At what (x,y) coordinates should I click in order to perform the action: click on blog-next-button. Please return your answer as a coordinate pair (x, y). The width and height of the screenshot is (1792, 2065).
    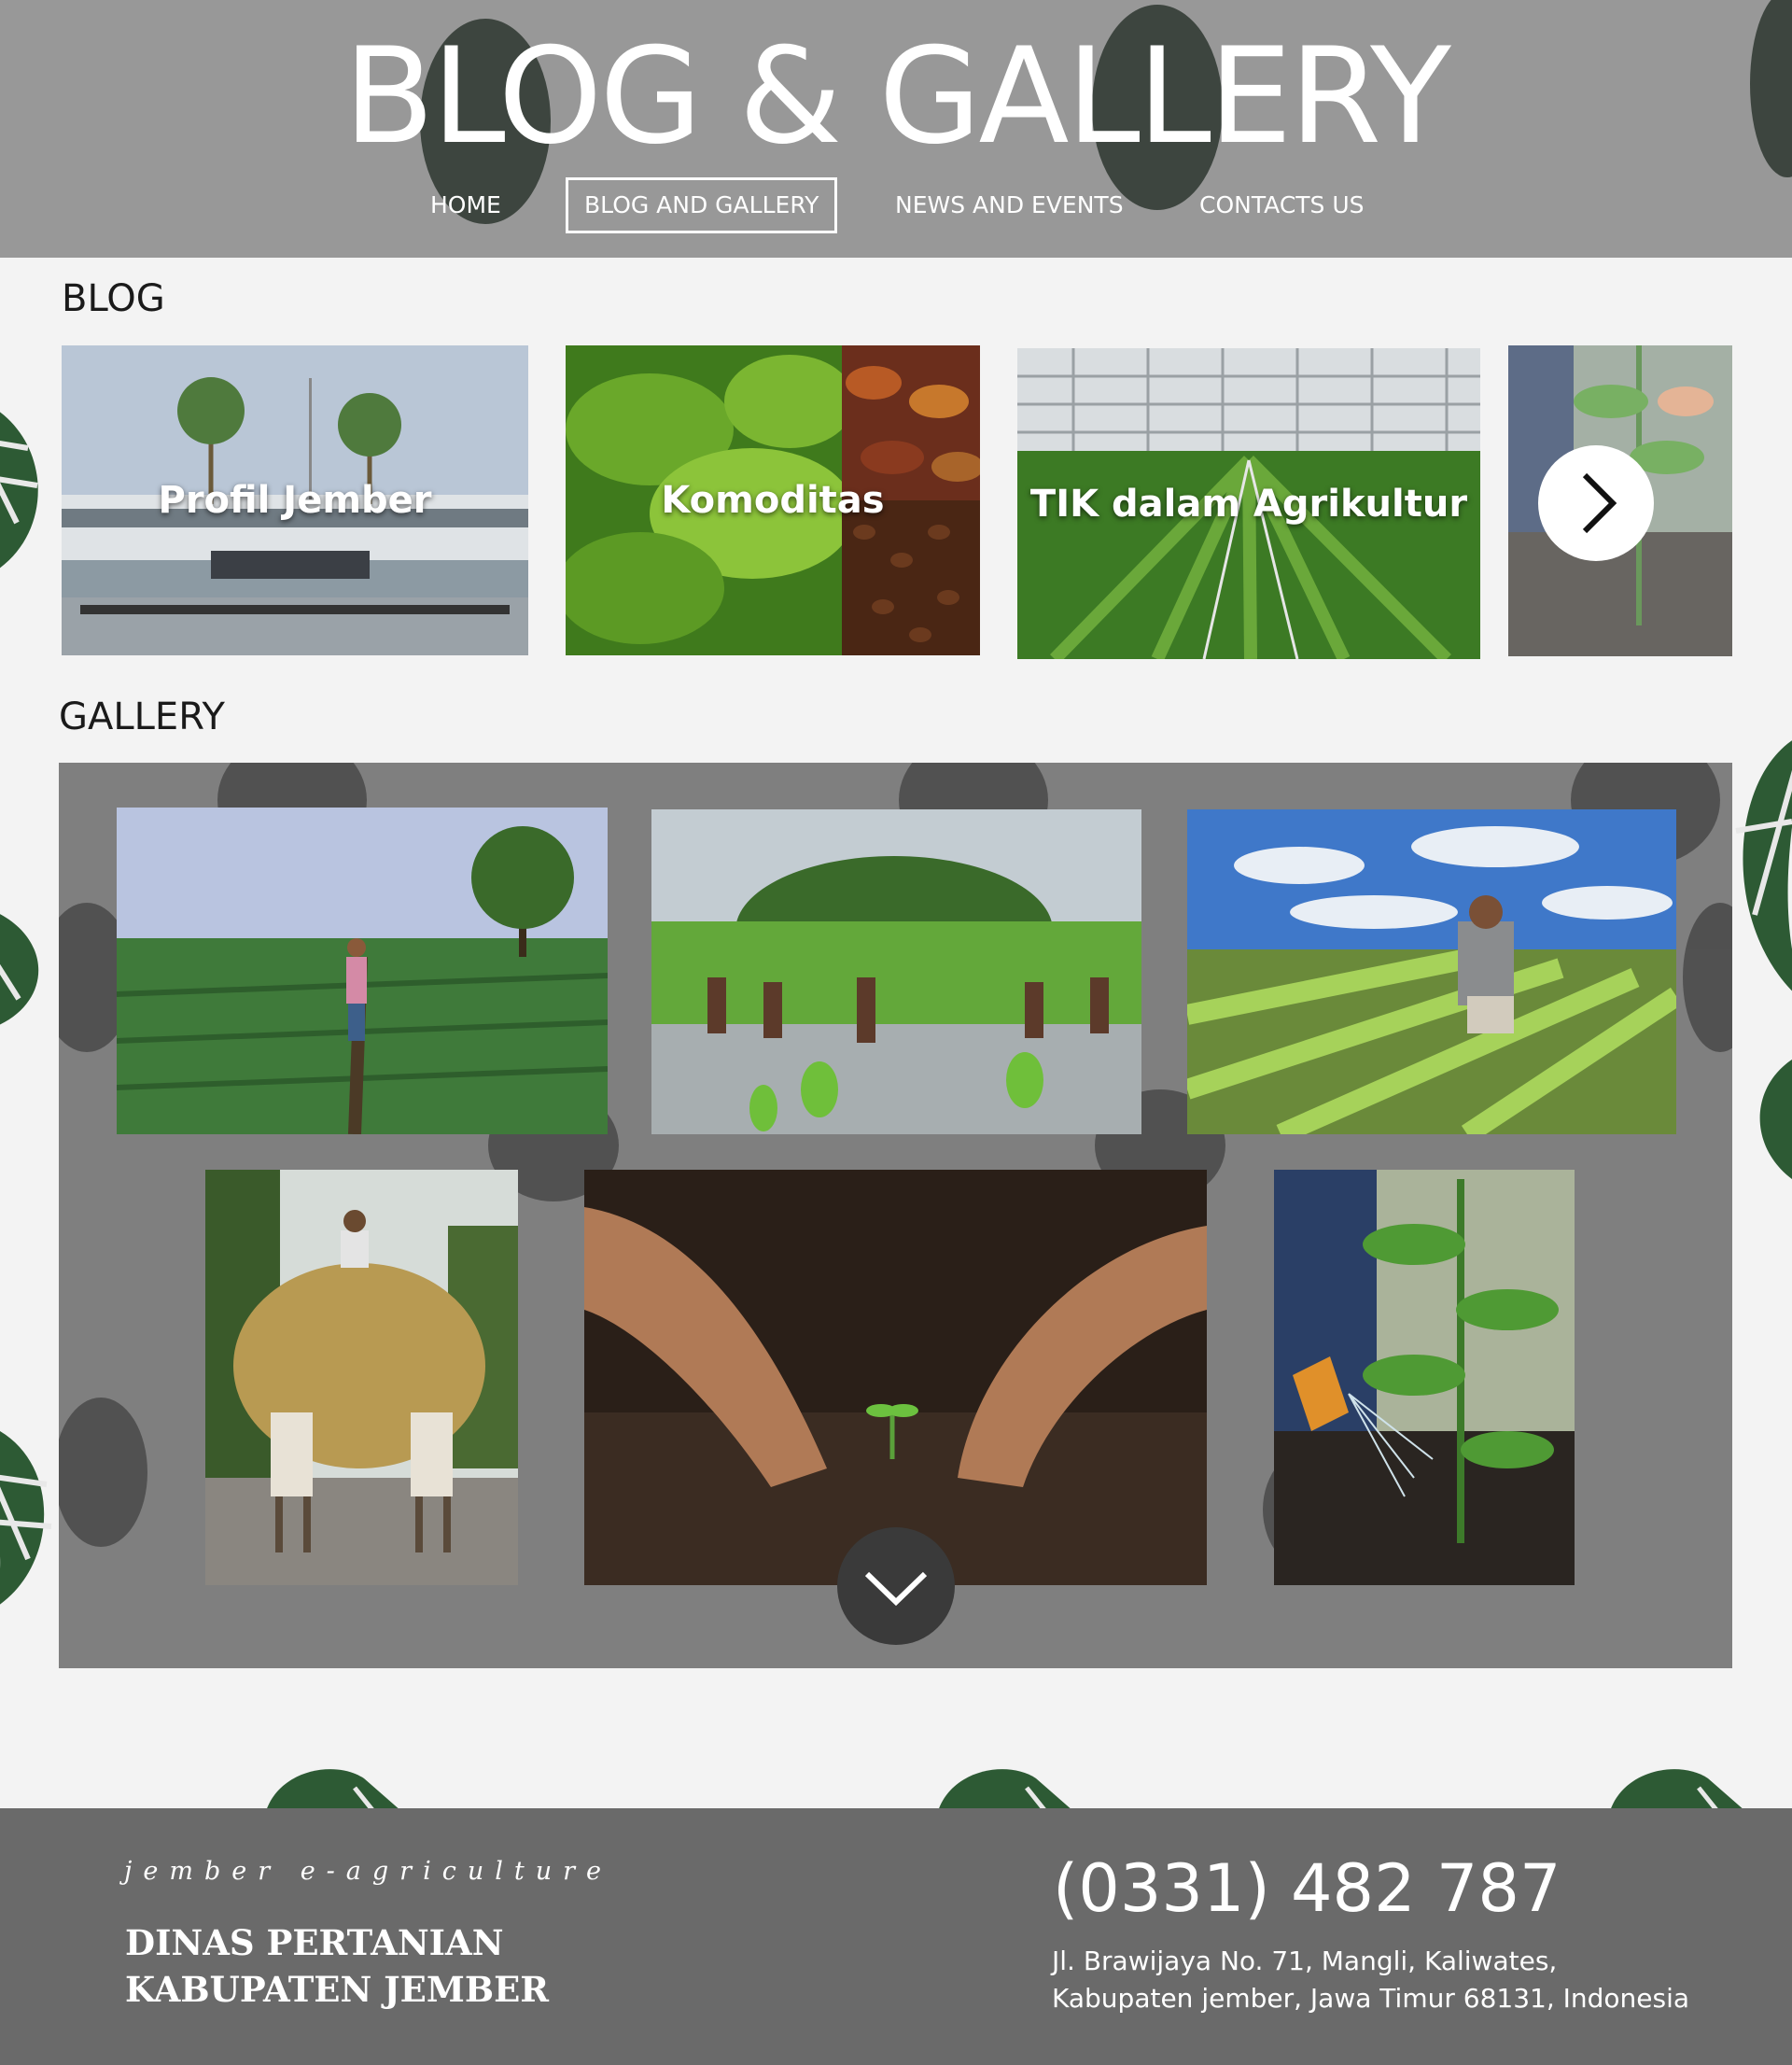
    Looking at the image, I should click on (1596, 503).